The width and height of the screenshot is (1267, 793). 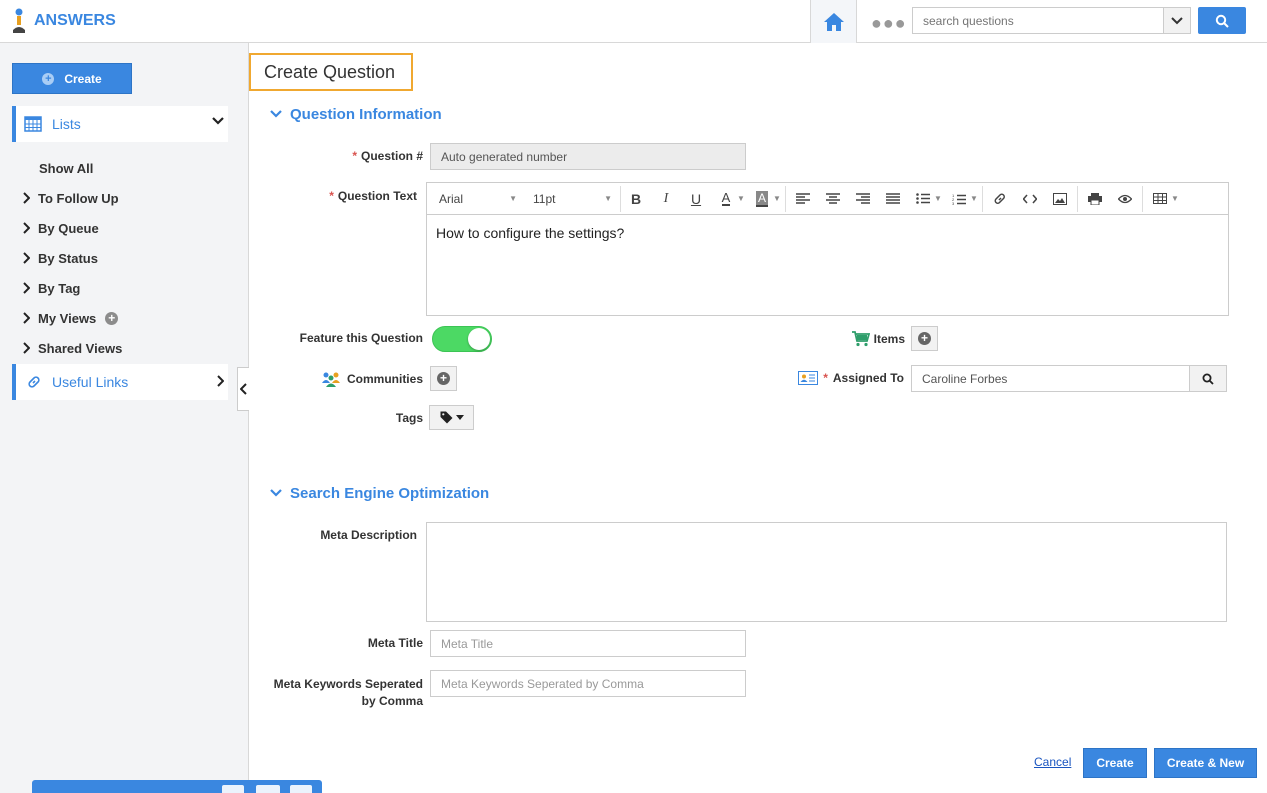 I want to click on seo-section-header: Search Engine Optimization, so click(x=379, y=493).